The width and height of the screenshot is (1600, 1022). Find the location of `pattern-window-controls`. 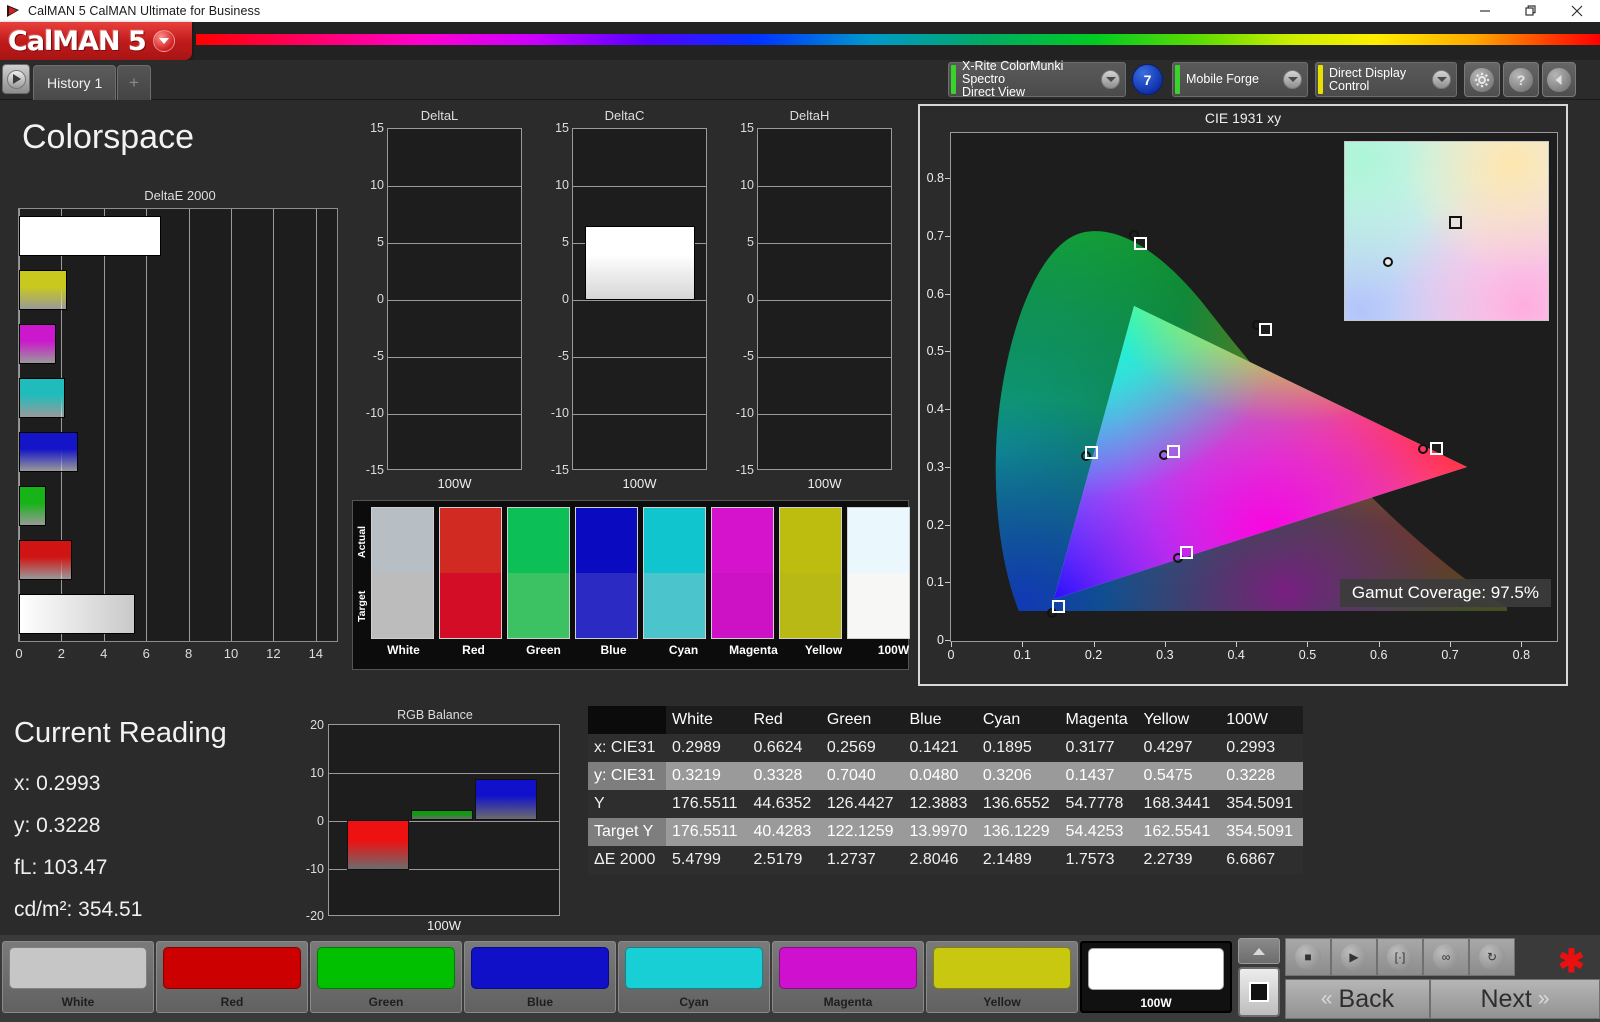

pattern-window-controls is located at coordinates (1259, 978).